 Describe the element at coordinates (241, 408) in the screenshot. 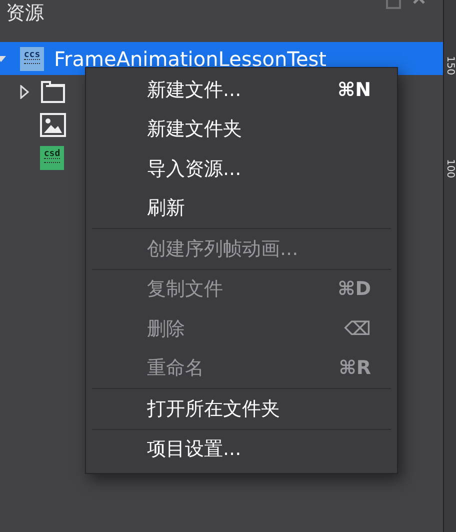

I see `menu-item: 打开所在文件夹` at that location.